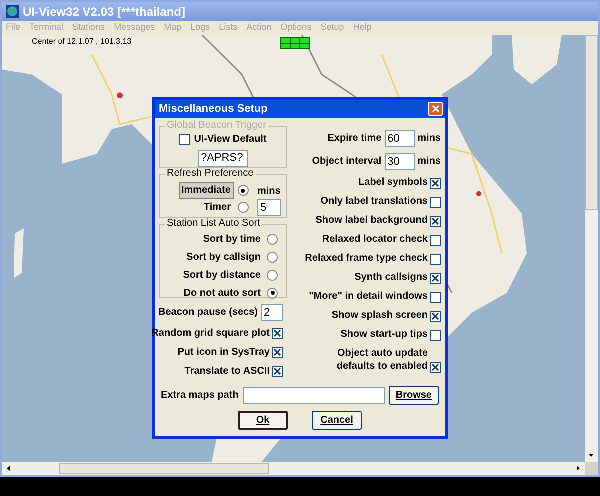 The height and width of the screenshot is (496, 600). I want to click on checkbox-label: Show start-up tips, so click(384, 334).